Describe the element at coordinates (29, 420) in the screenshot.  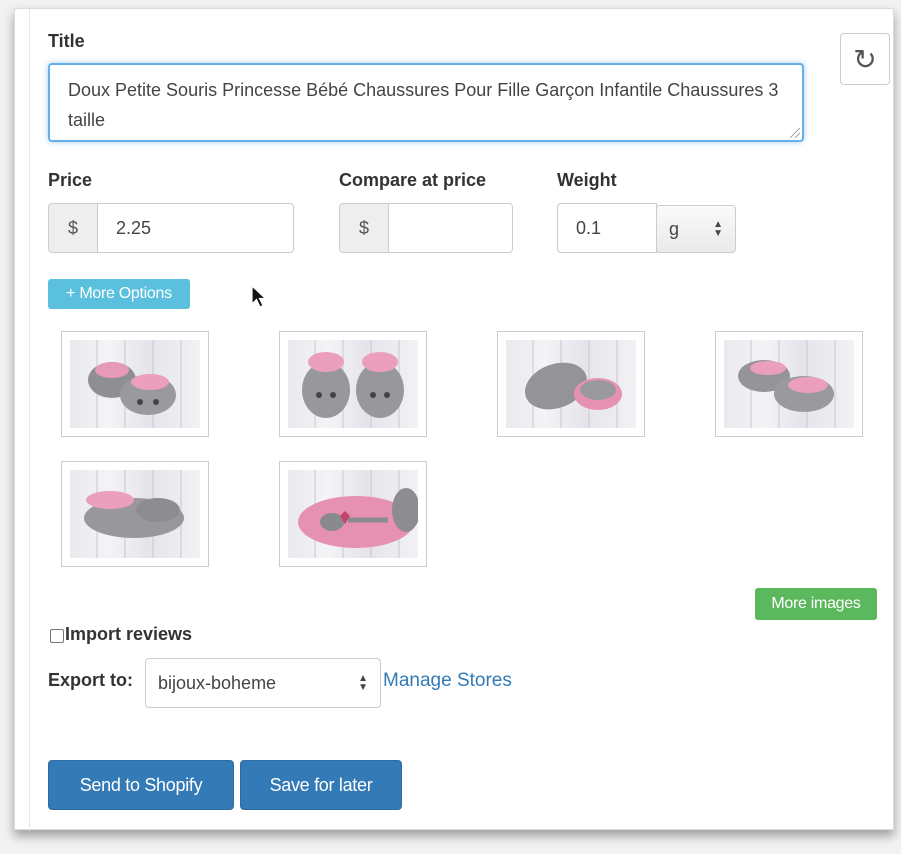
I see `panel-divider` at that location.